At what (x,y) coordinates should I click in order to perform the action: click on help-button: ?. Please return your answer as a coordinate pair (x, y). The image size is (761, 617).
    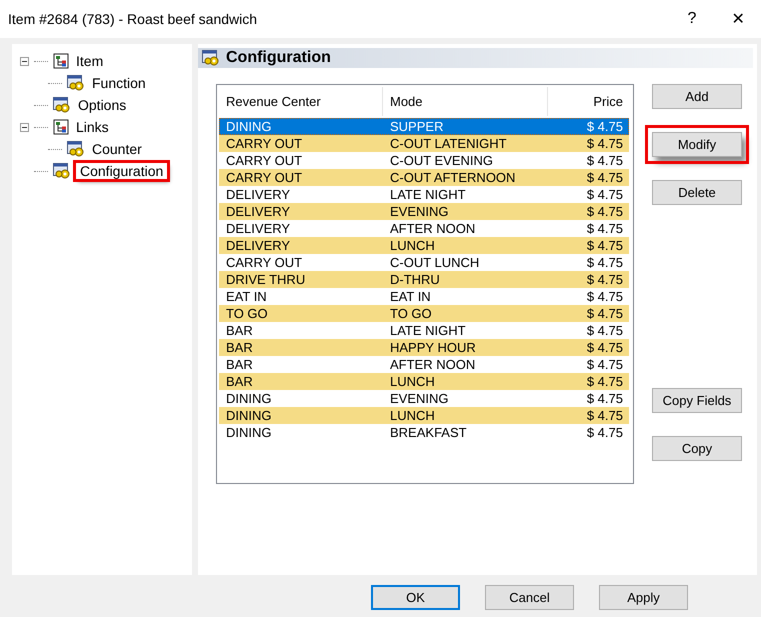
    Looking at the image, I should click on (692, 19).